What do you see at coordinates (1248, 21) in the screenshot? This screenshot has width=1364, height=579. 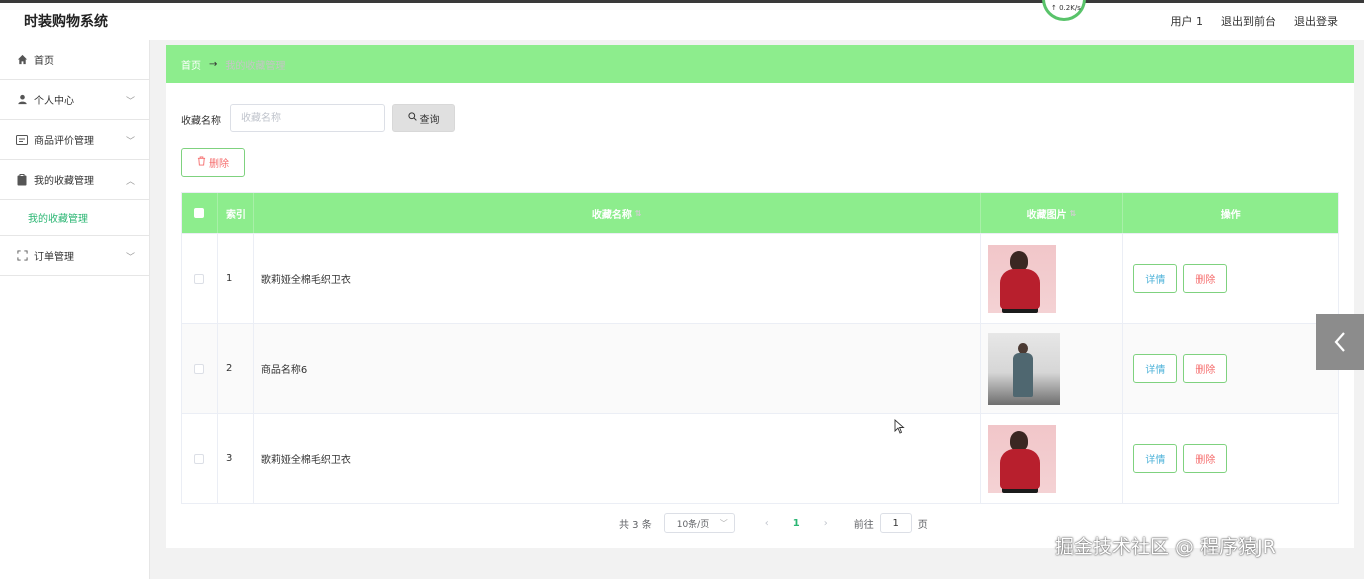 I see `back-to-front-link: 退出到前台` at bounding box center [1248, 21].